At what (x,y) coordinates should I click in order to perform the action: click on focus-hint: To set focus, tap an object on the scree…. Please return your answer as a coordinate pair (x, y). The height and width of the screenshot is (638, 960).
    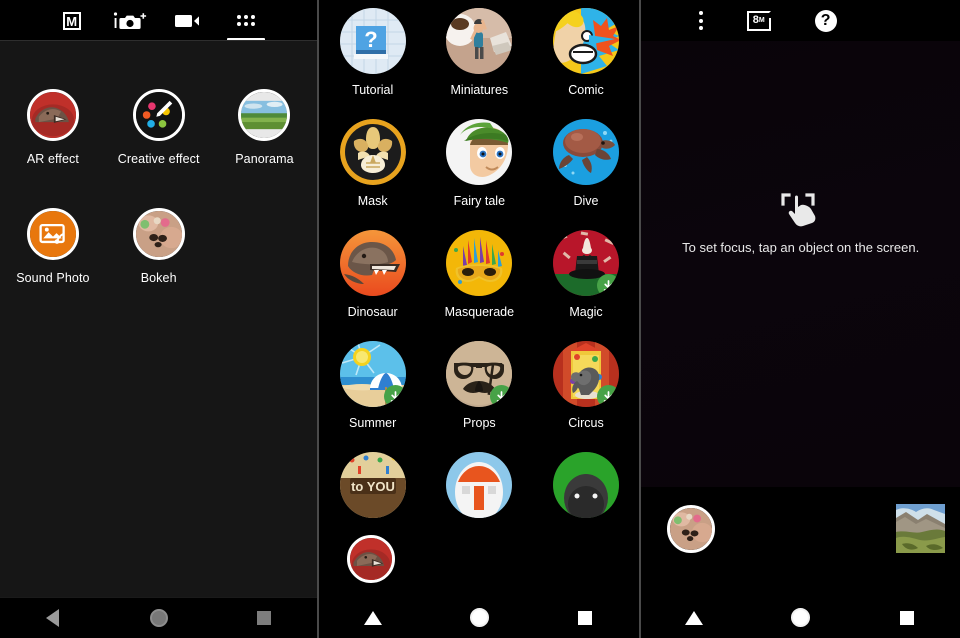
    Looking at the image, I should click on (800, 224).